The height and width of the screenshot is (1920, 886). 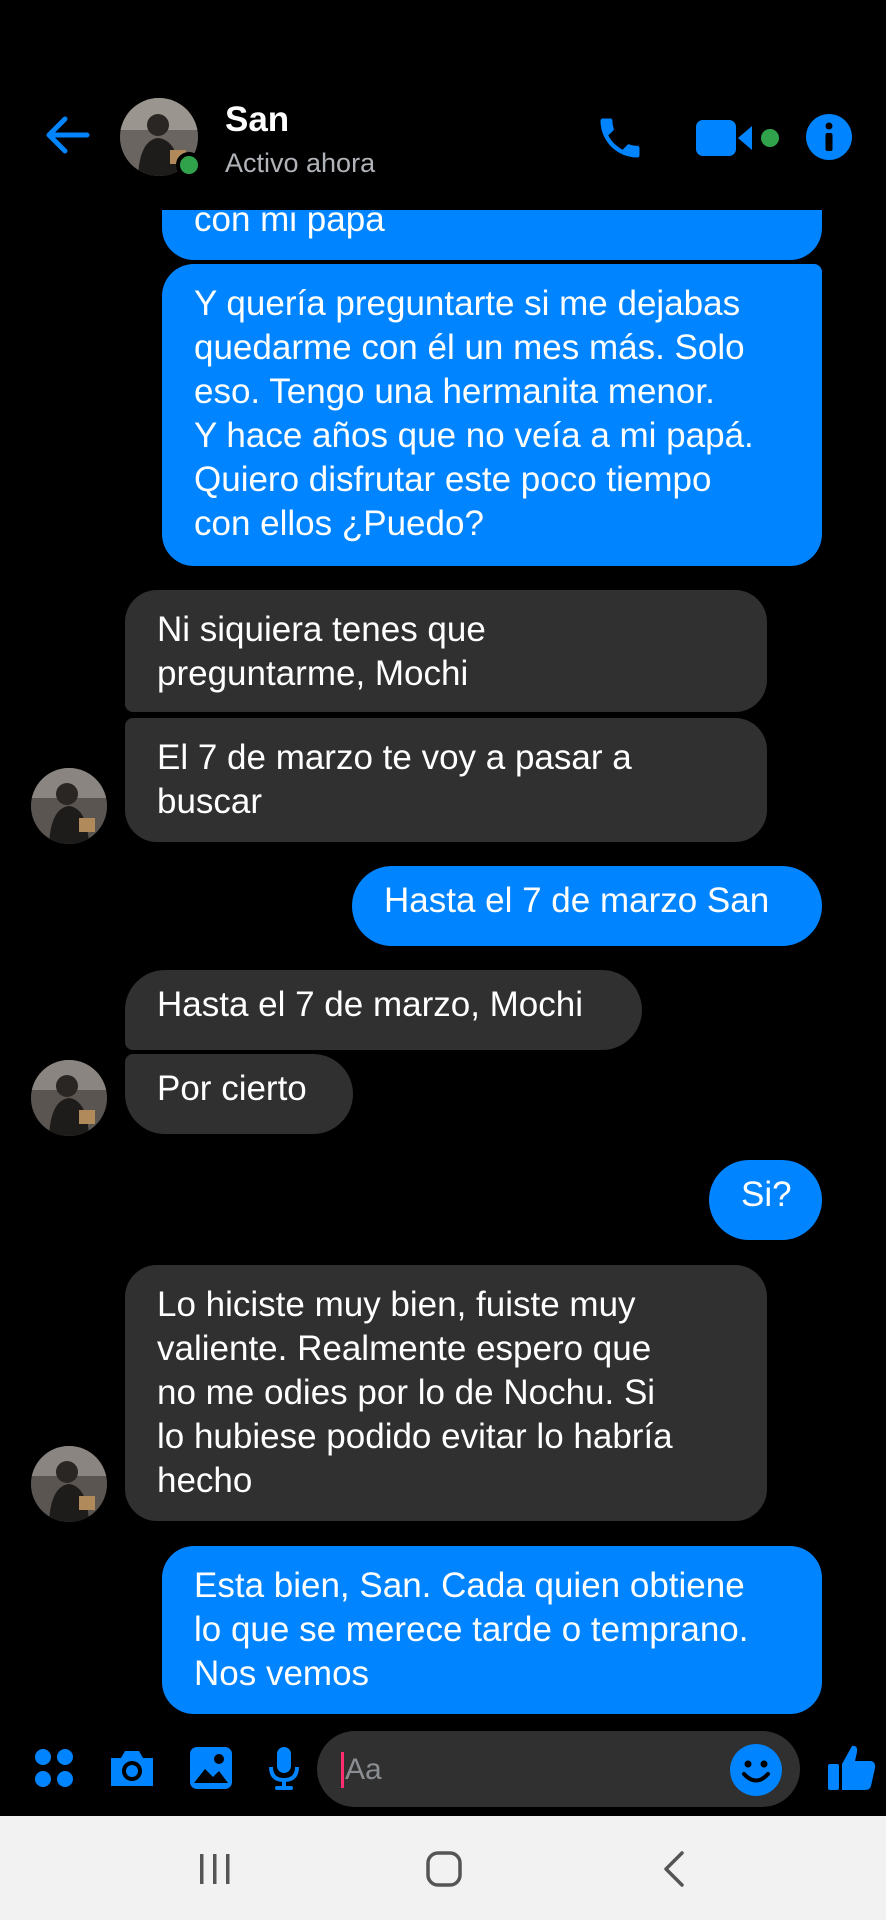 I want to click on emoji-icon, so click(x=756, y=1770).